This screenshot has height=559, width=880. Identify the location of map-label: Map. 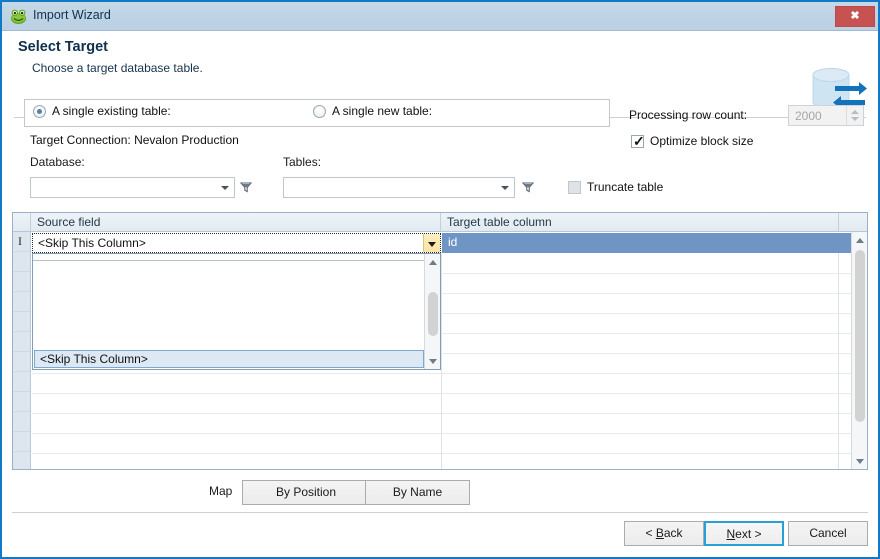
(221, 491).